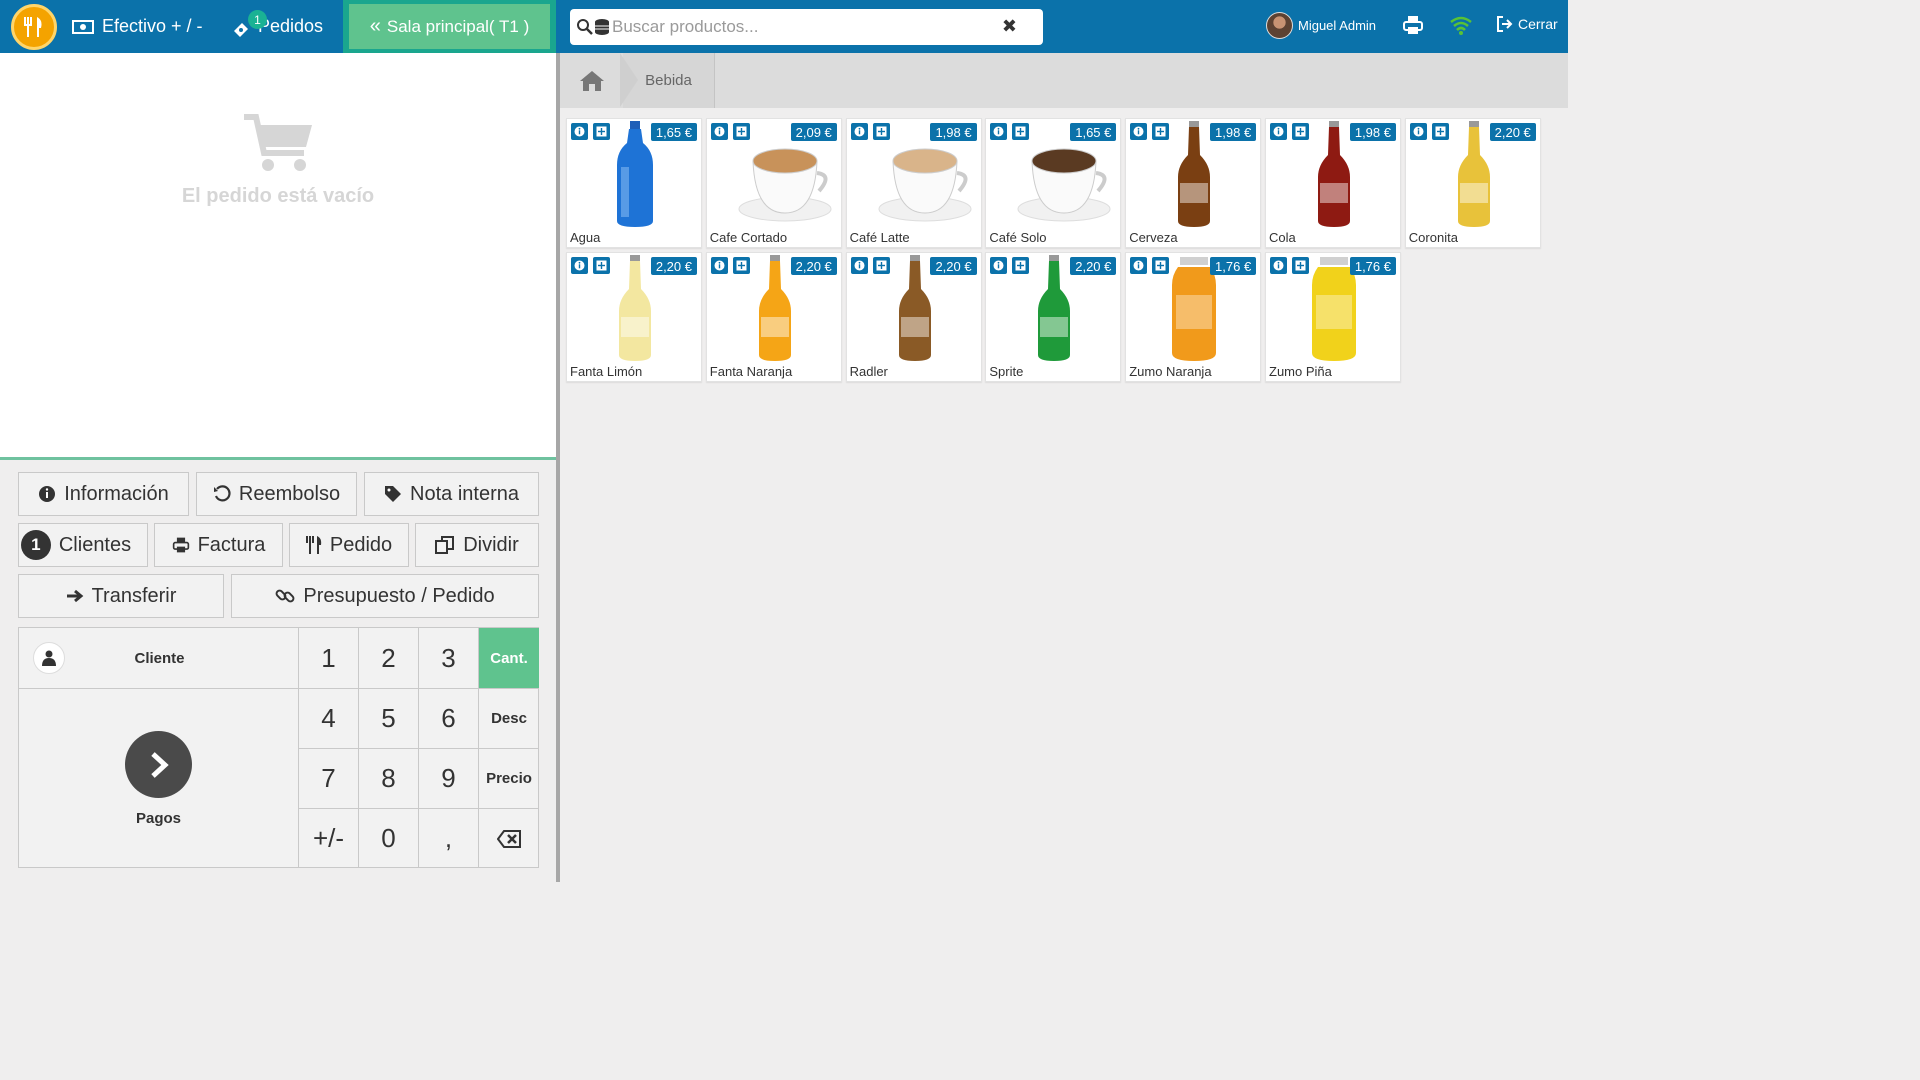 The width and height of the screenshot is (1920, 1080). What do you see at coordinates (913, 317) in the screenshot?
I see `product-card: 2,20 € Radler` at bounding box center [913, 317].